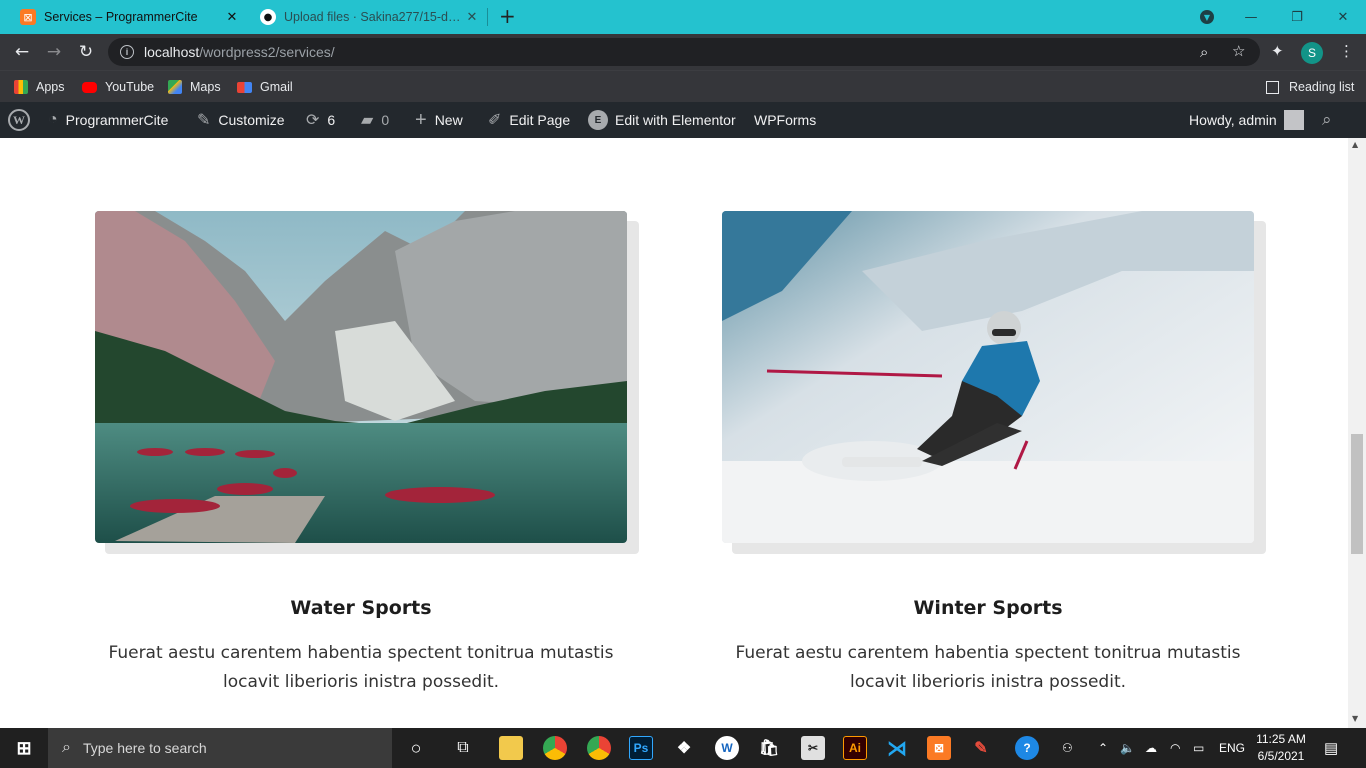  I want to click on updates-count: 6, so click(331, 120).